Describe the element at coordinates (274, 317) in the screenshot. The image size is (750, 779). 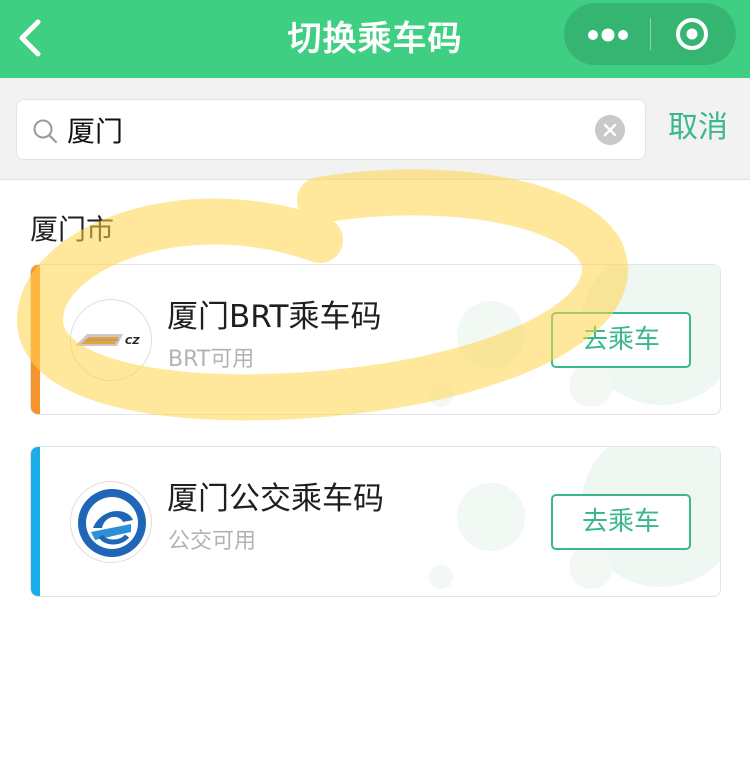
I see `card-name: 厦门BRT乘车码` at that location.